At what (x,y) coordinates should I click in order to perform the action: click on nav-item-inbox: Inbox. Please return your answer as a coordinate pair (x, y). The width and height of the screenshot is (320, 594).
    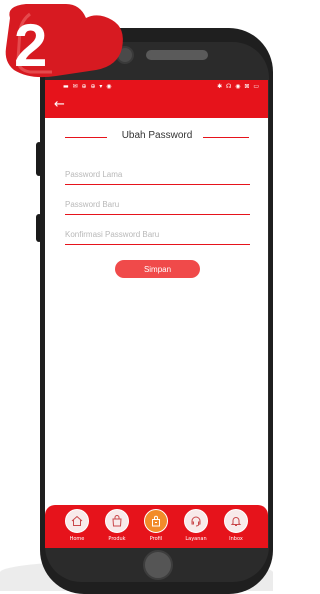
    Looking at the image, I should click on (236, 528).